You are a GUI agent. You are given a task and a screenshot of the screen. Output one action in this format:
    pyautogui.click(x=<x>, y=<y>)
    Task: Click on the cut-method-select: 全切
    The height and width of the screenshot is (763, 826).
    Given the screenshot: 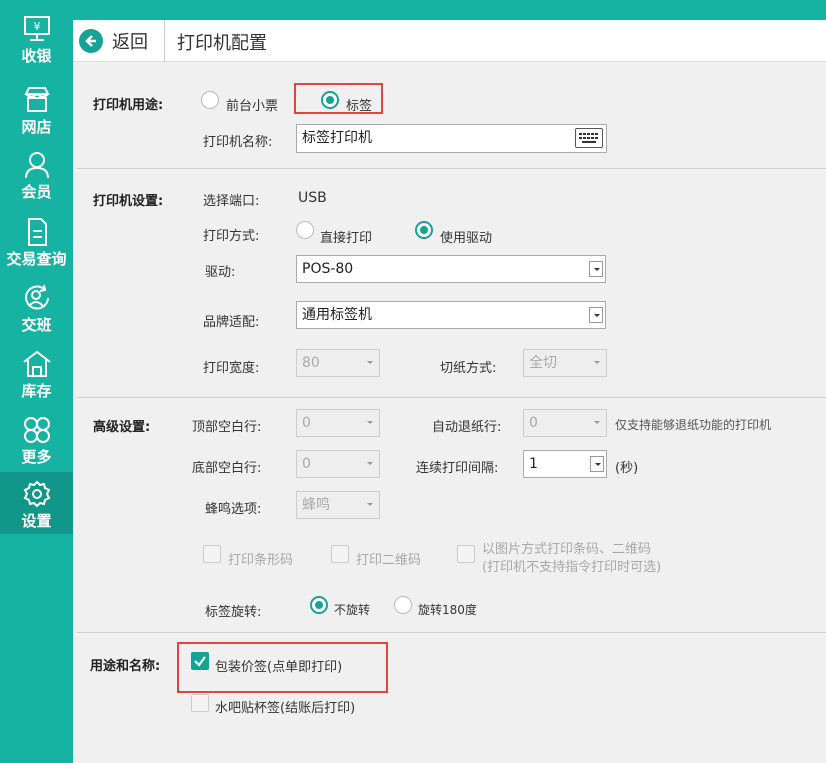 What is the action you would take?
    pyautogui.click(x=565, y=363)
    